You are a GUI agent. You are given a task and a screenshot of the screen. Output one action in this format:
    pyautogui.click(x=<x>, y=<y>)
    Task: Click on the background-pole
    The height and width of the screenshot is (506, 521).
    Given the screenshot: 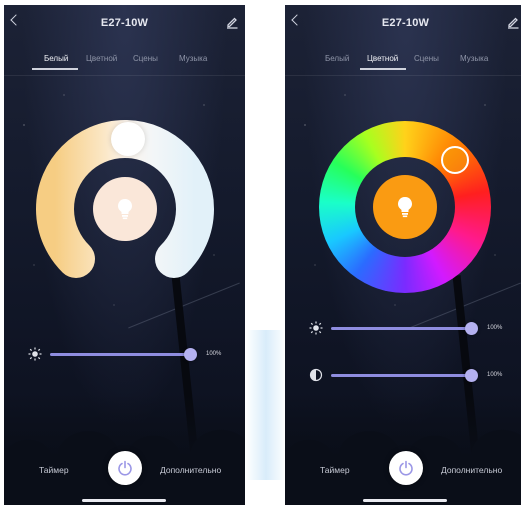 What is the action you would take?
    pyautogui.click(x=186, y=375)
    